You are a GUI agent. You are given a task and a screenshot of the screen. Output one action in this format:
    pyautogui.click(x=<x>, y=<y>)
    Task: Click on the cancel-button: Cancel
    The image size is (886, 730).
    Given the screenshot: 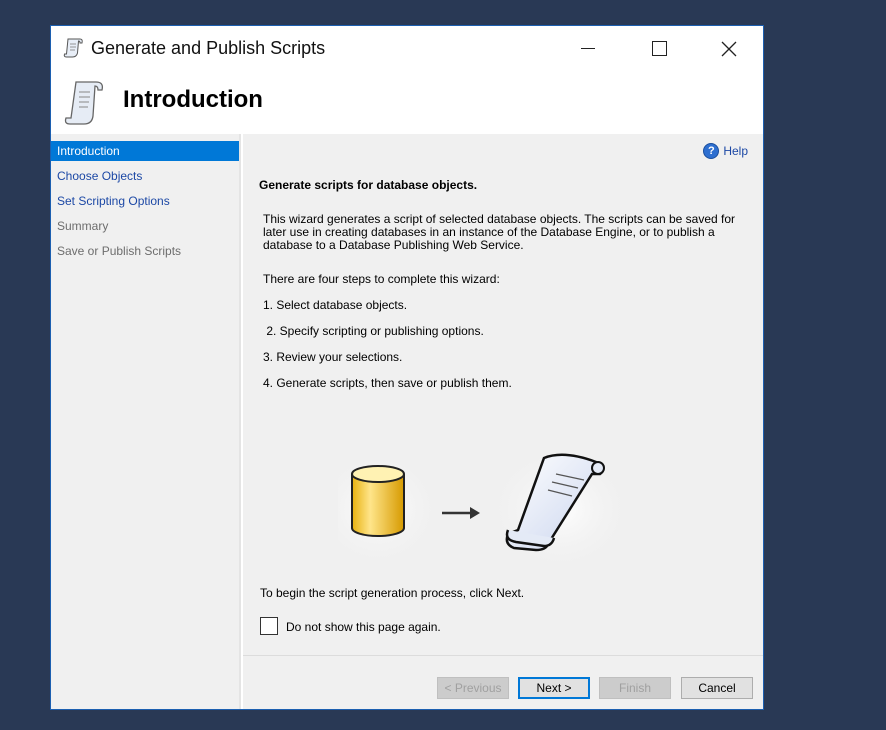 What is the action you would take?
    pyautogui.click(x=717, y=688)
    